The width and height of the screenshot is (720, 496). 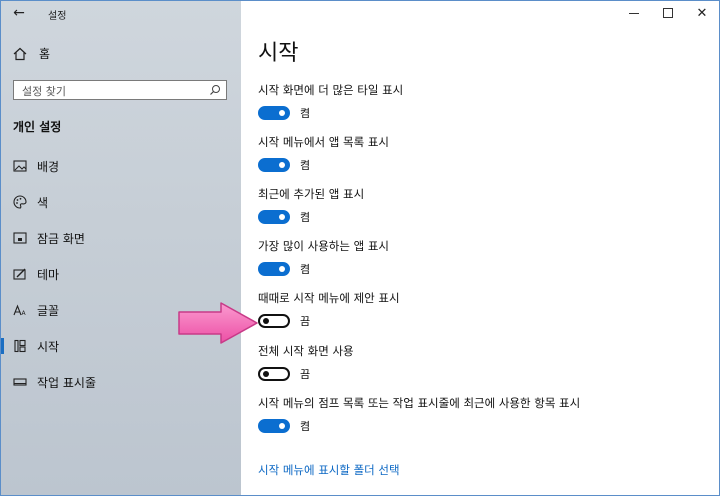 I want to click on maximize-button, so click(x=668, y=13).